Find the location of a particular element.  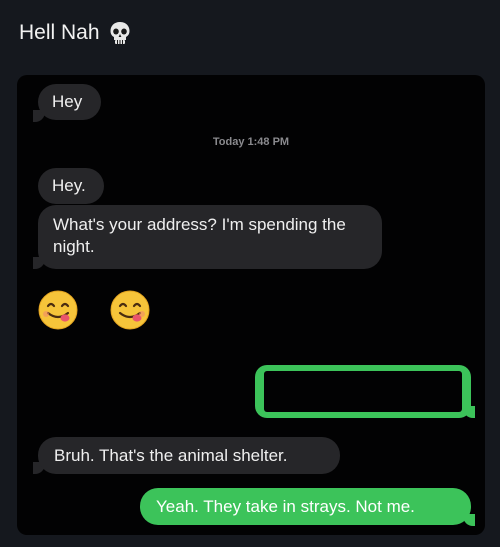

post-title: Hell Nah is located at coordinates (75, 33).